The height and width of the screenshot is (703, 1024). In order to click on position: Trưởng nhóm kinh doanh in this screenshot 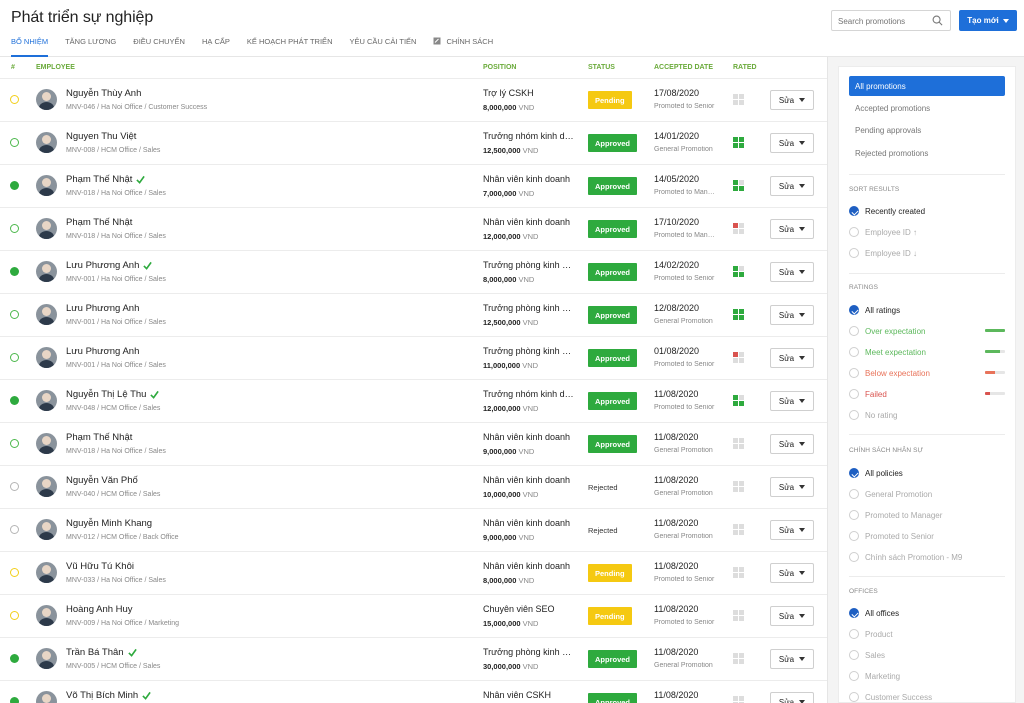, I will do `click(529, 394)`.